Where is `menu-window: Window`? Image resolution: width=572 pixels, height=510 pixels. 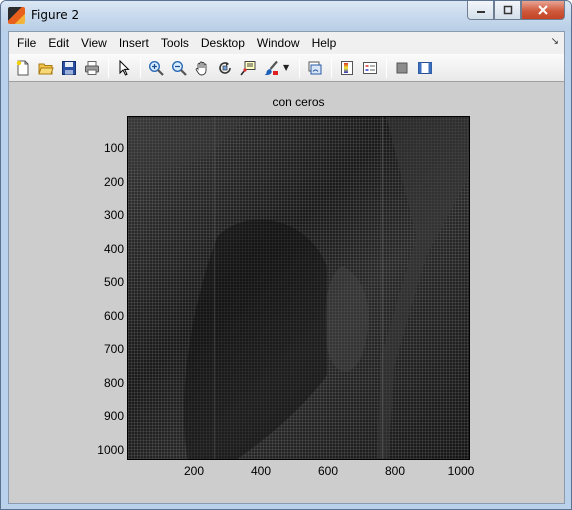 menu-window: Window is located at coordinates (278, 43).